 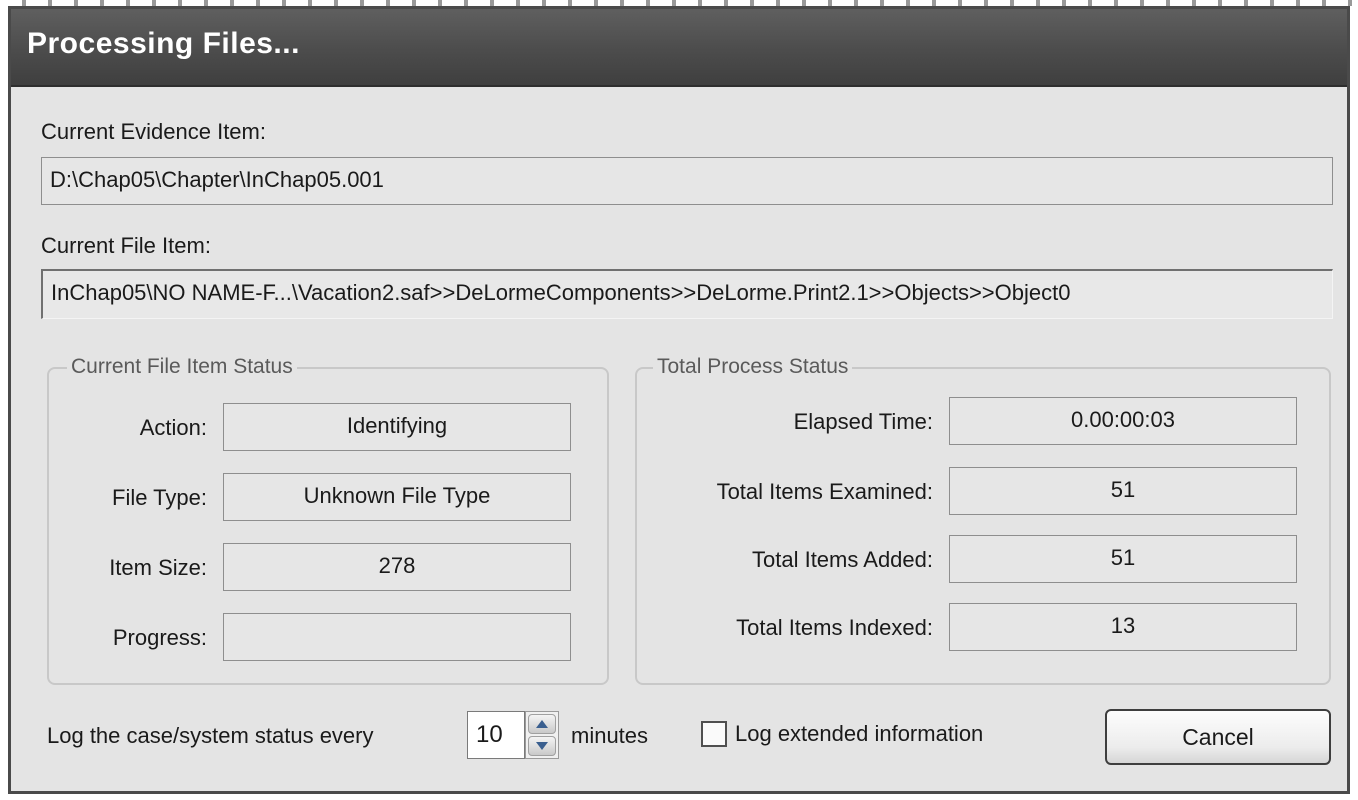 I want to click on action-value: Identifying, so click(x=397, y=425).